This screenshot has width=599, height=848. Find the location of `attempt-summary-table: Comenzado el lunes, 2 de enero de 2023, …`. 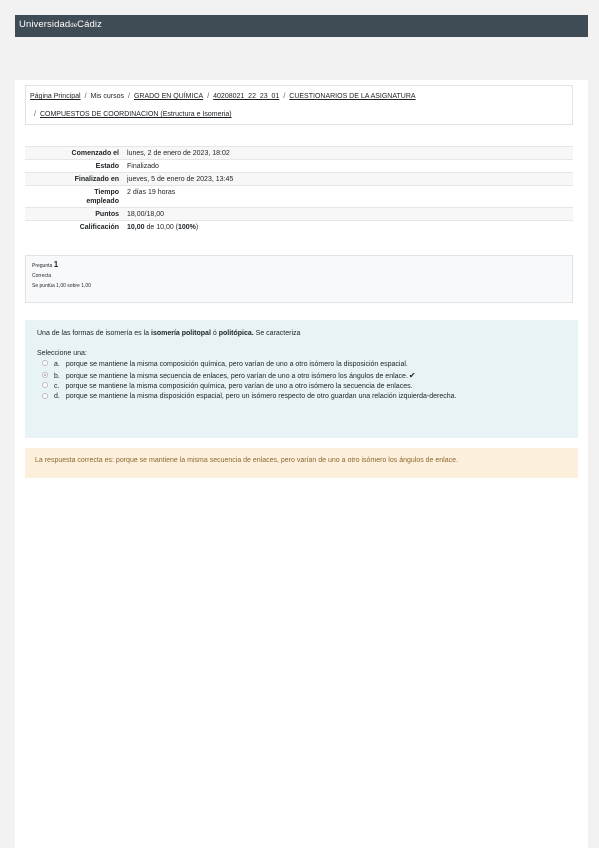

attempt-summary-table: Comenzado el lunes, 2 de enero de 2023, … is located at coordinates (299, 189).